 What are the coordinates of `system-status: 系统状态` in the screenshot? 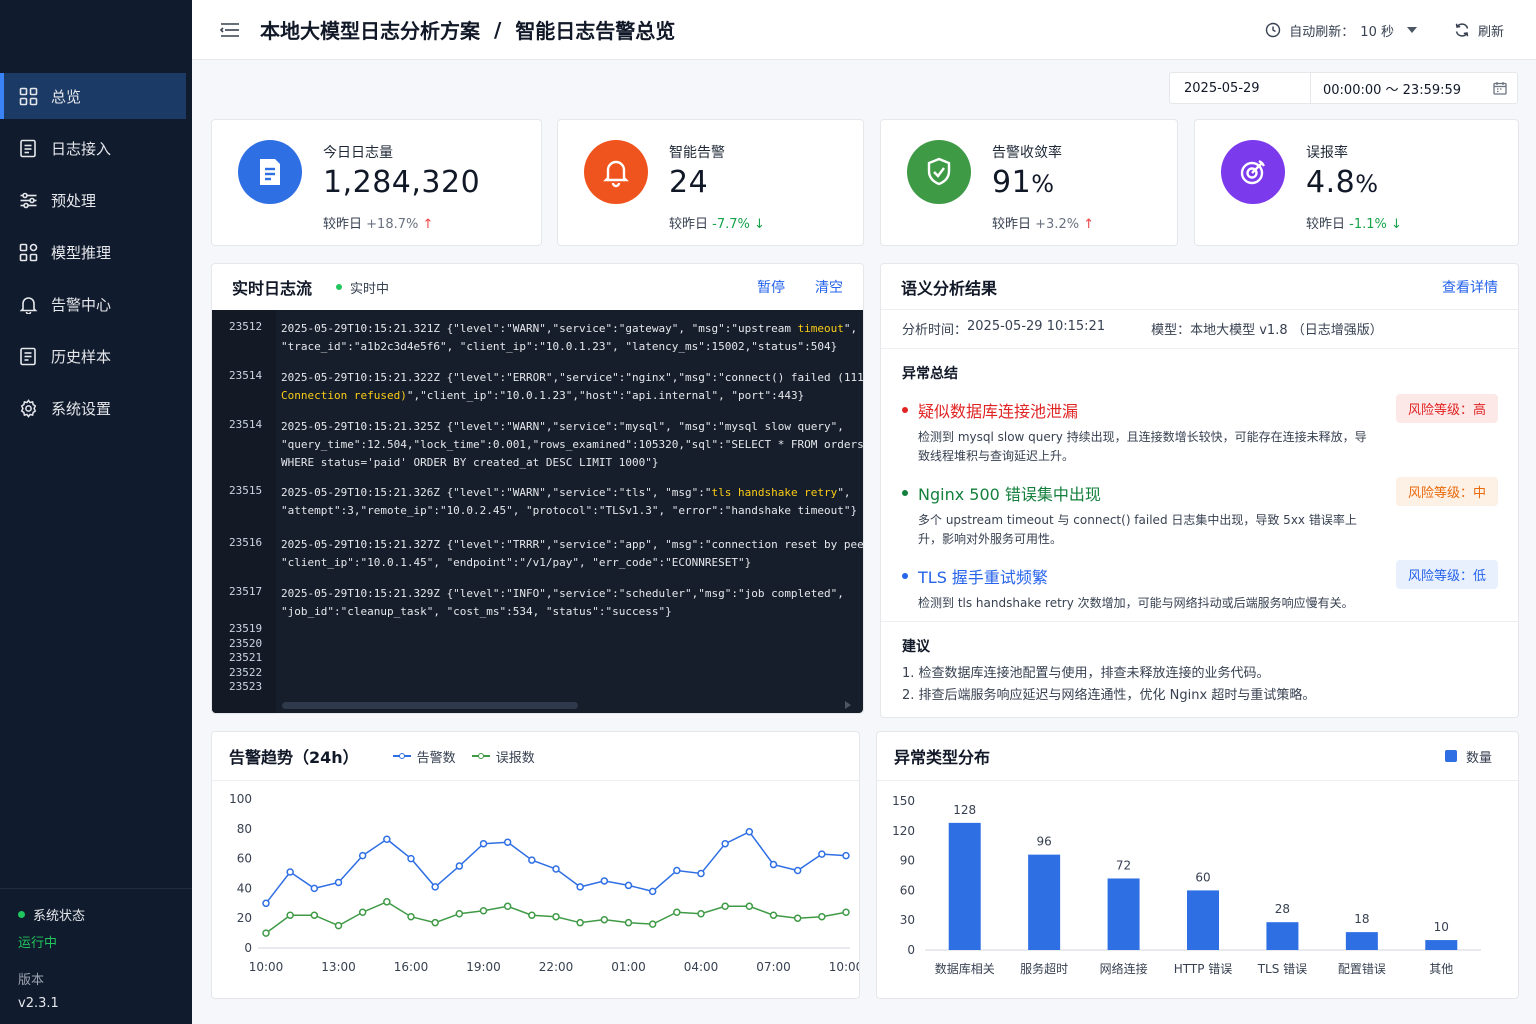 It's located at (96, 914).